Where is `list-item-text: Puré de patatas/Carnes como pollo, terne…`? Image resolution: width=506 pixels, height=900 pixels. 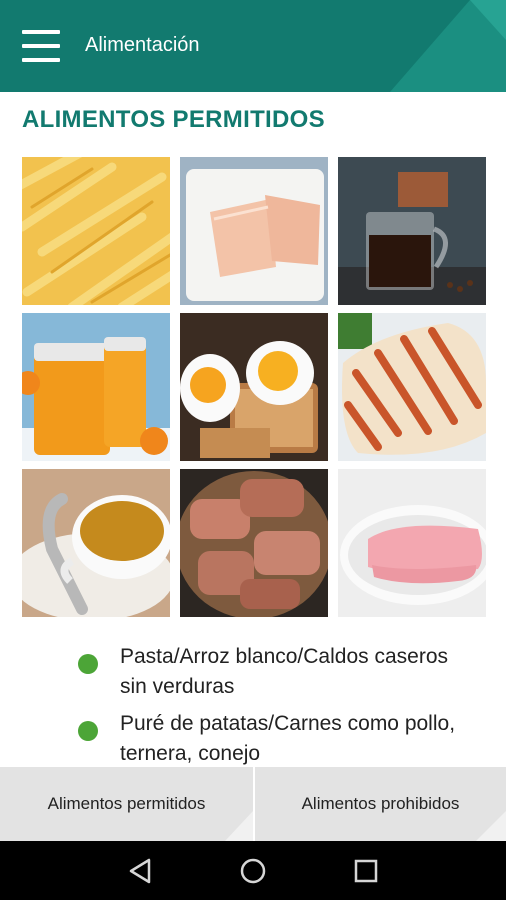
list-item-text: Puré de patatas/Carnes como pollo, terne… is located at coordinates (288, 738).